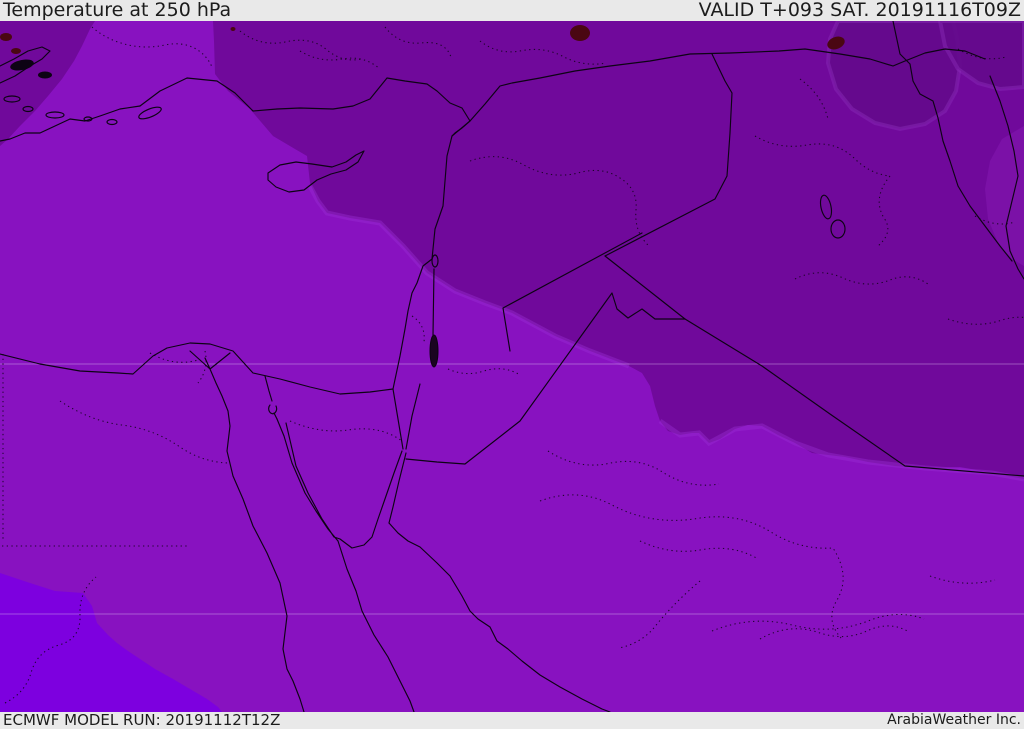 This screenshot has width=1024, height=729. I want to click on dead-sea, so click(434, 351).